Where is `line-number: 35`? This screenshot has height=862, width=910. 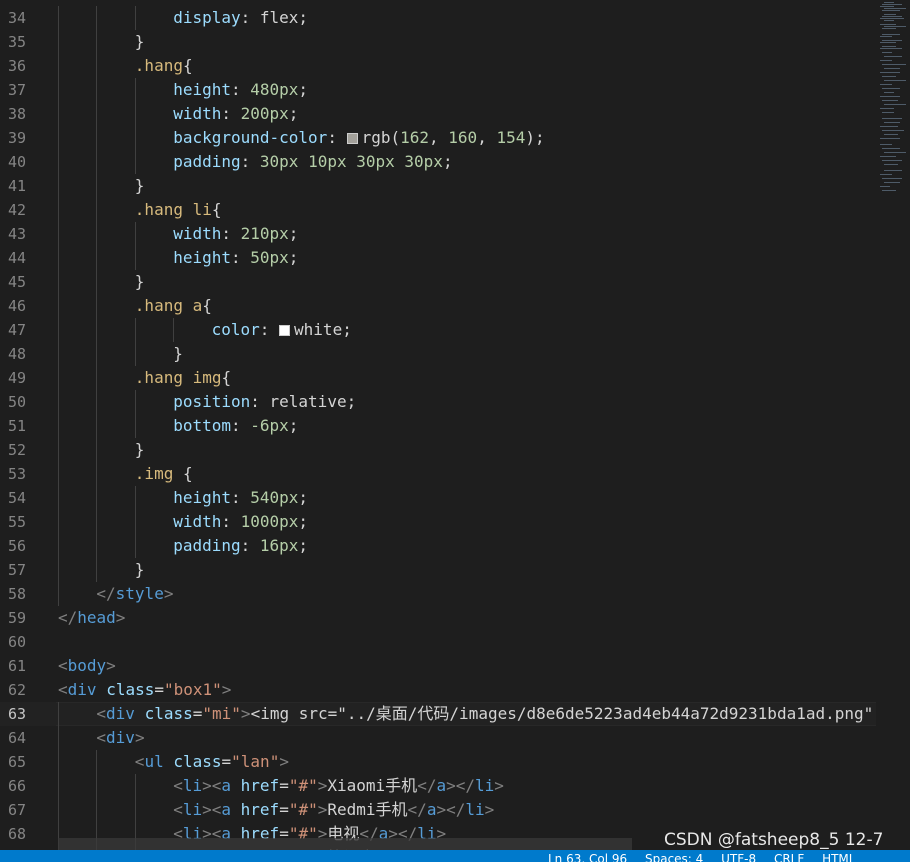 line-number: 35 is located at coordinates (16, 42).